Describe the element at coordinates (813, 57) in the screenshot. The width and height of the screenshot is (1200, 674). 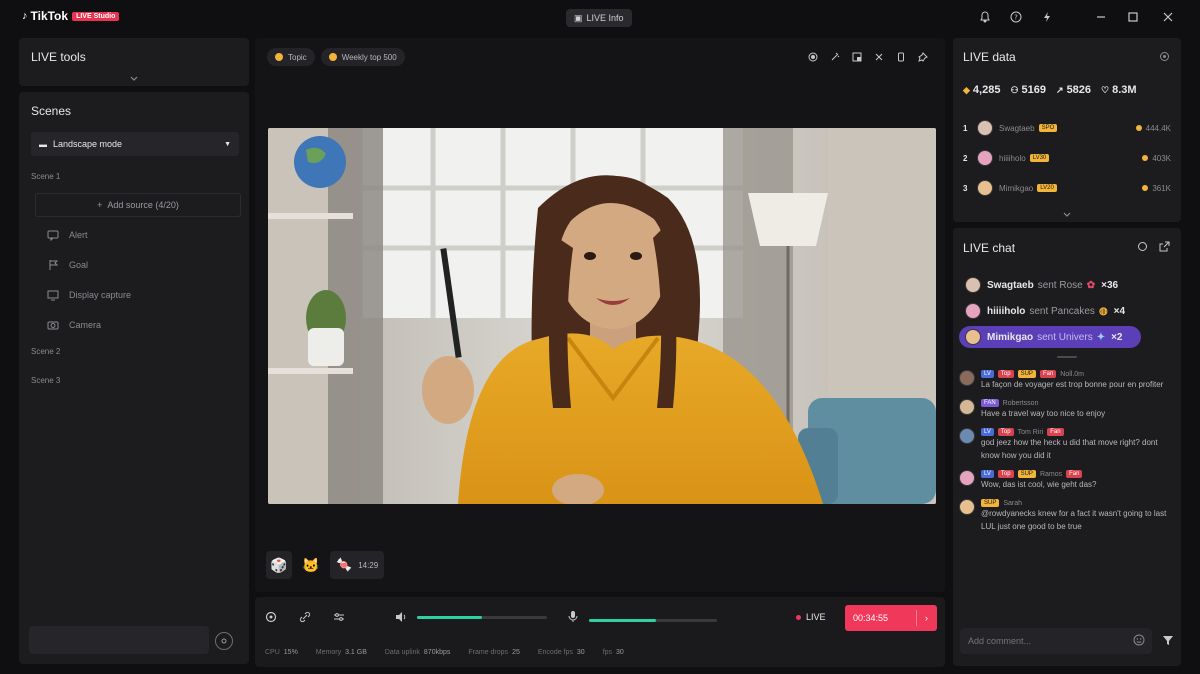
I see `record-icon` at that location.